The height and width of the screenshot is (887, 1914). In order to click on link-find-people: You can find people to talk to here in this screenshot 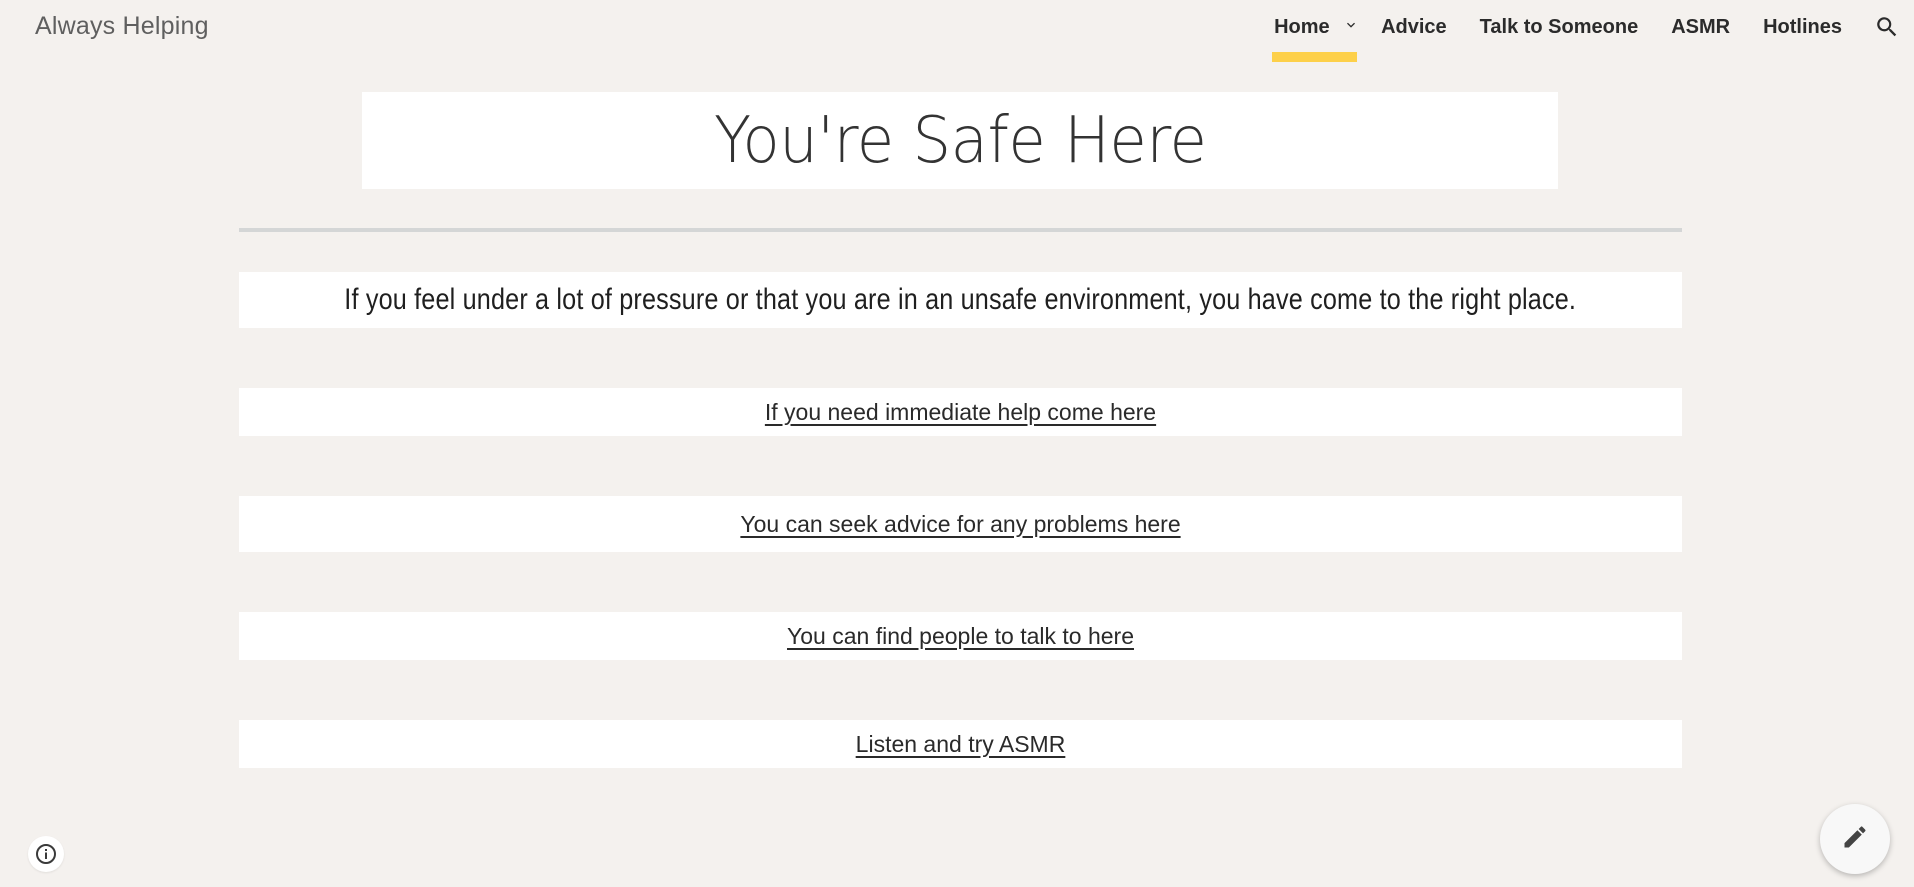, I will do `click(960, 636)`.